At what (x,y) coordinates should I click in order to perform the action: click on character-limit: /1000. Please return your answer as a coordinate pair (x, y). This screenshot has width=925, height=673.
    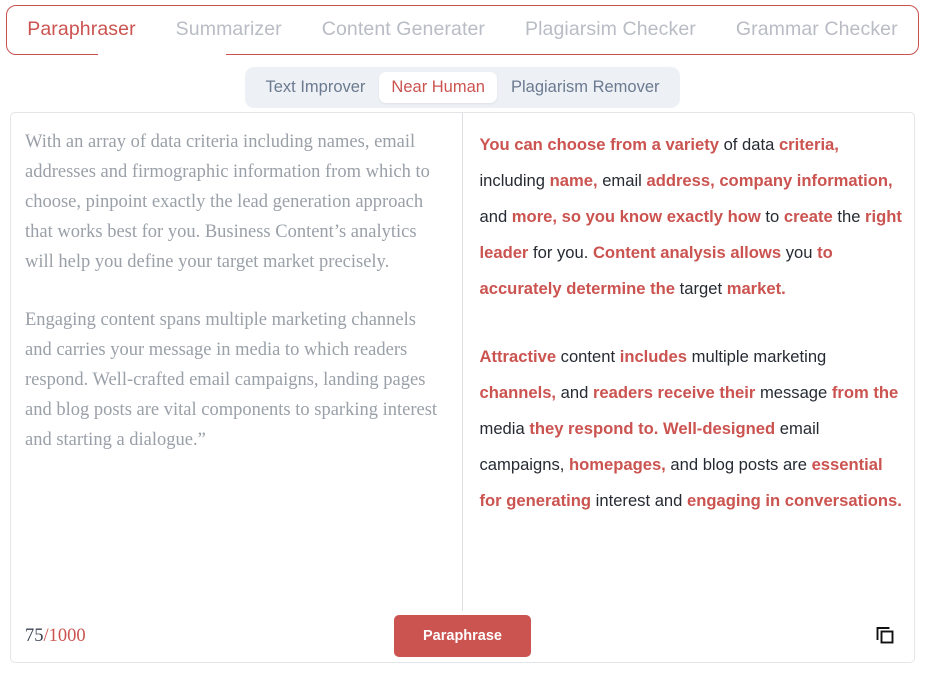
    Looking at the image, I should click on (64, 635).